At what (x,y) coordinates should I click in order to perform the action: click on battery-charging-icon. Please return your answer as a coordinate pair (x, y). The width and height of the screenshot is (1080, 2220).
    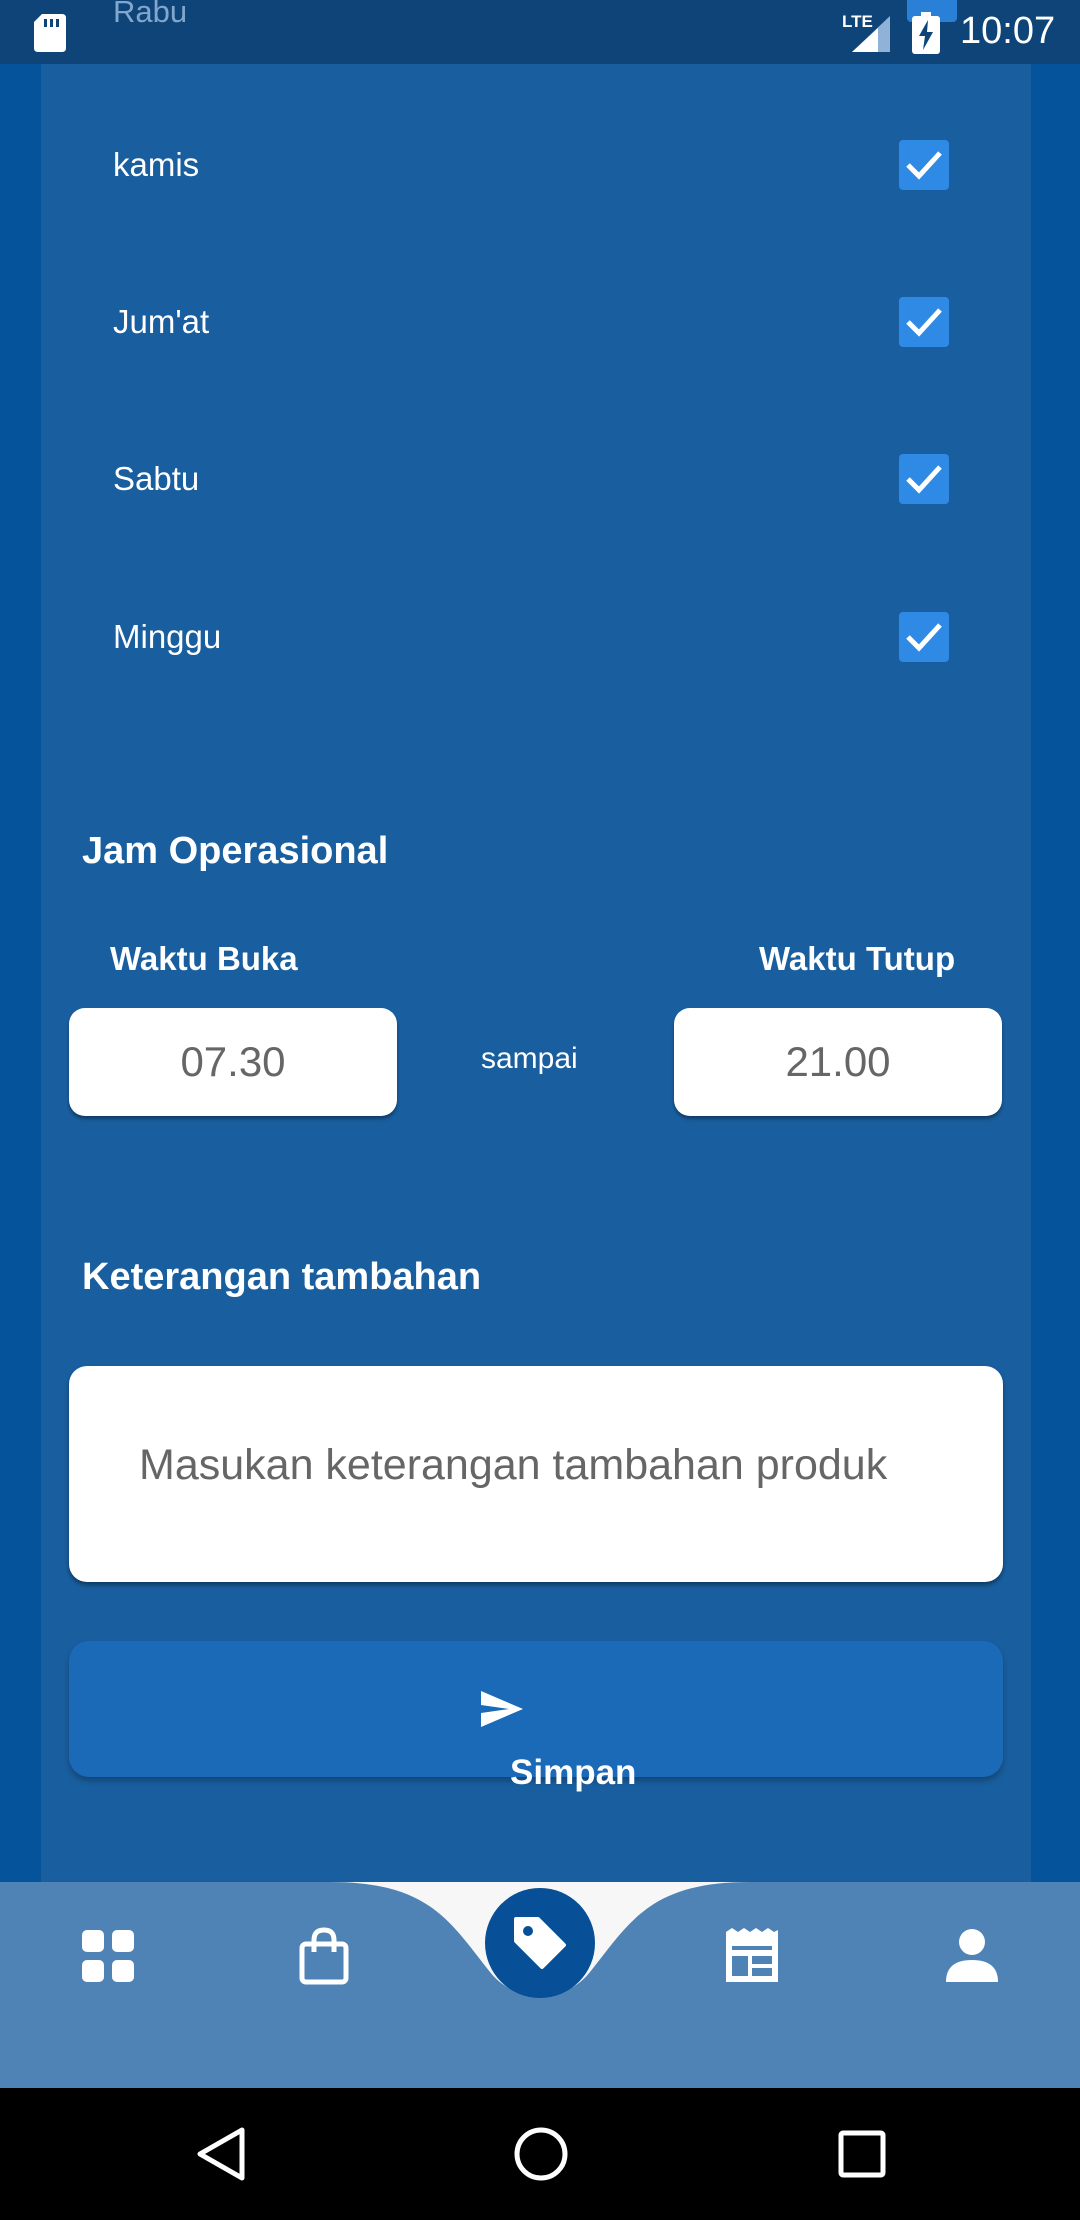
    Looking at the image, I should click on (926, 33).